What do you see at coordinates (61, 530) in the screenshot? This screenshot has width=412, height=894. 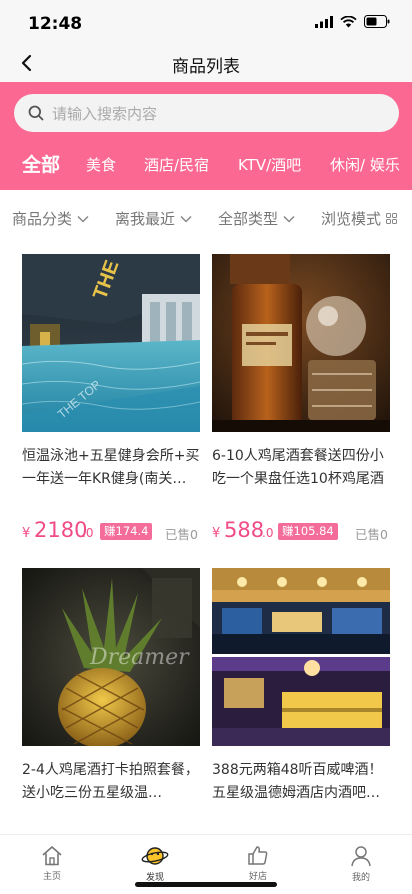 I see `price-value: 2180` at bounding box center [61, 530].